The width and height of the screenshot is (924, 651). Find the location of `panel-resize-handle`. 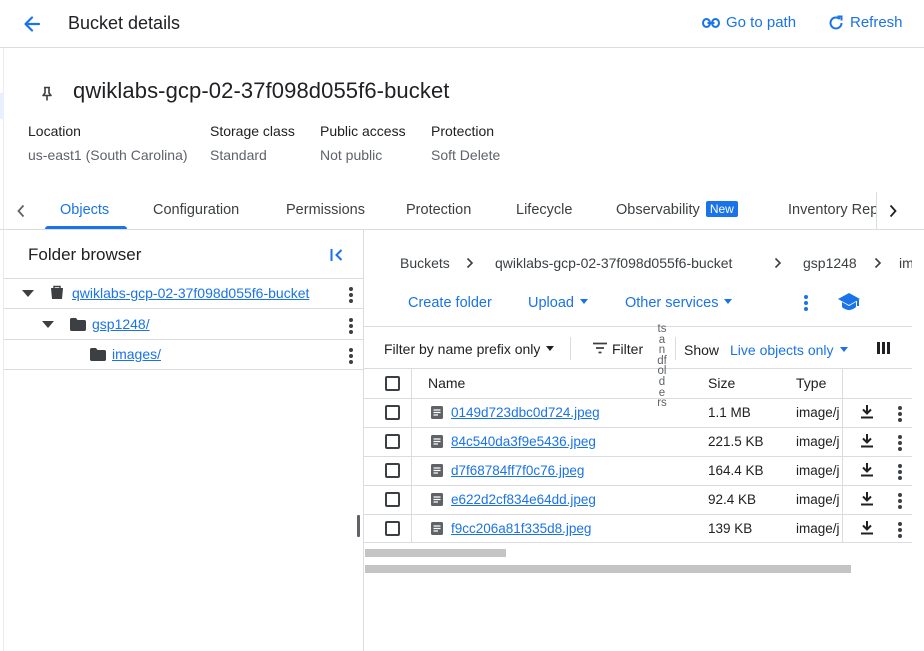

panel-resize-handle is located at coordinates (358, 526).